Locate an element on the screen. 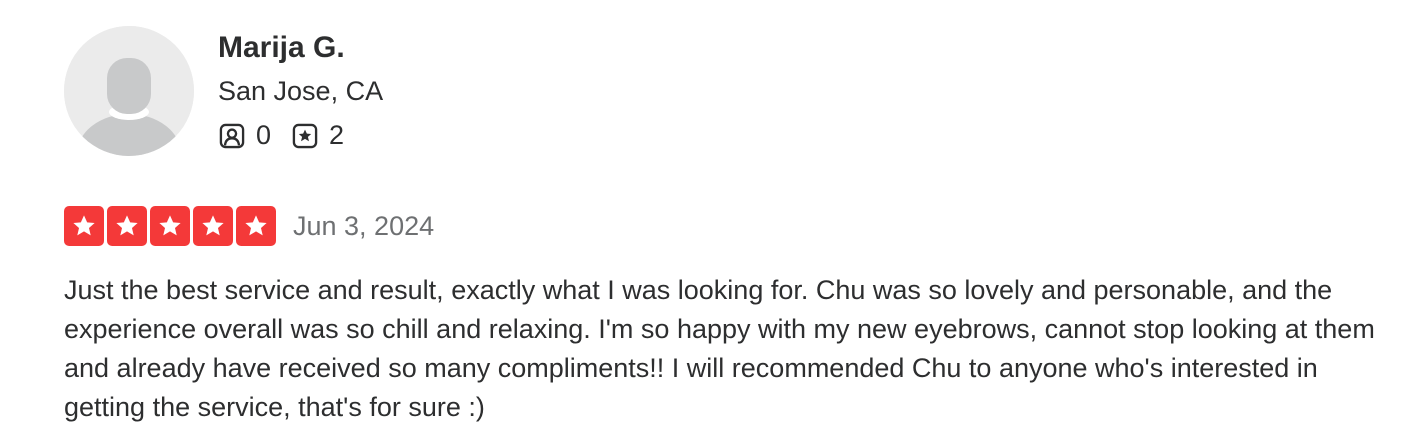 This screenshot has height=442, width=1418. reviewer-info: Marija G. San Jose, CA 0 2 is located at coordinates (223, 91).